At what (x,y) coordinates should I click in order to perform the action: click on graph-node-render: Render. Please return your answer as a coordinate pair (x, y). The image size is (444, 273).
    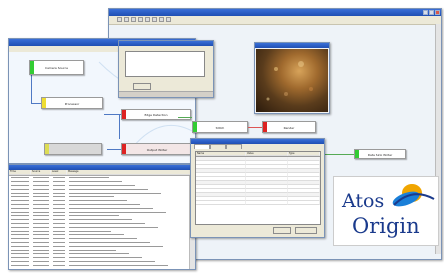
    Looking at the image, I should click on (289, 127).